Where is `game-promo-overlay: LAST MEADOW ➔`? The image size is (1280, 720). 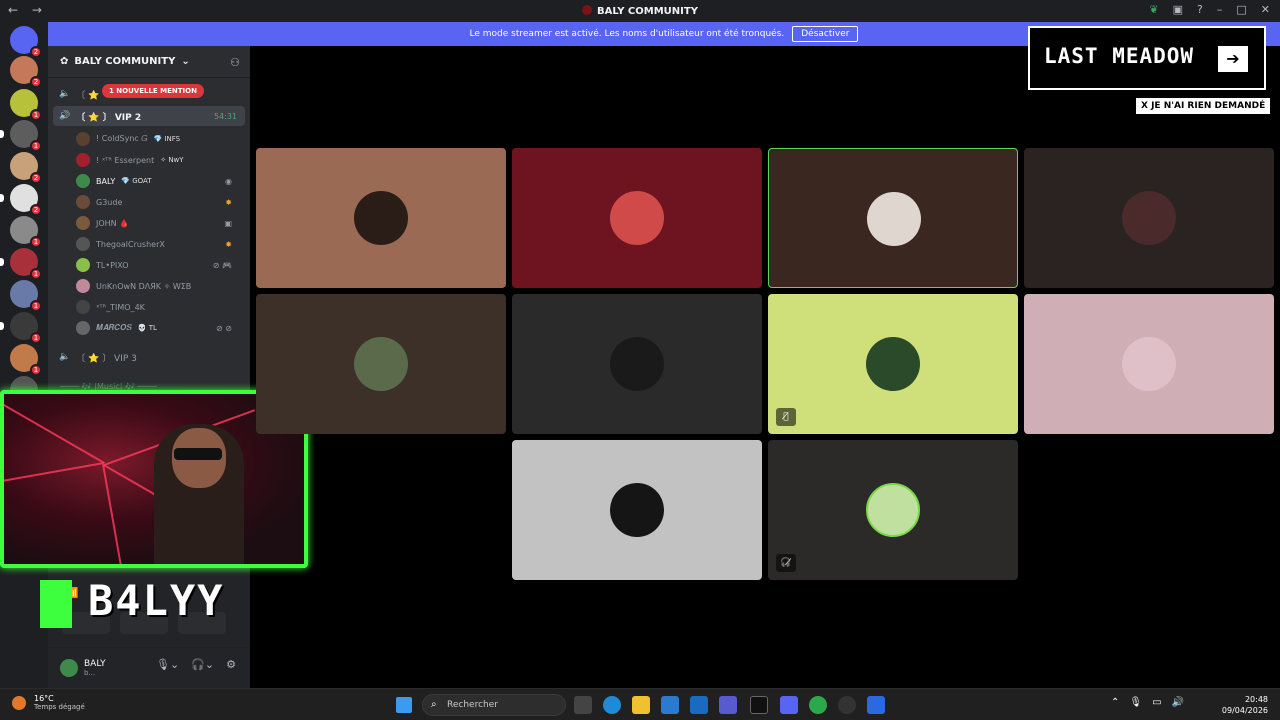
game-promo-overlay: LAST MEADOW ➔ is located at coordinates (1147, 58).